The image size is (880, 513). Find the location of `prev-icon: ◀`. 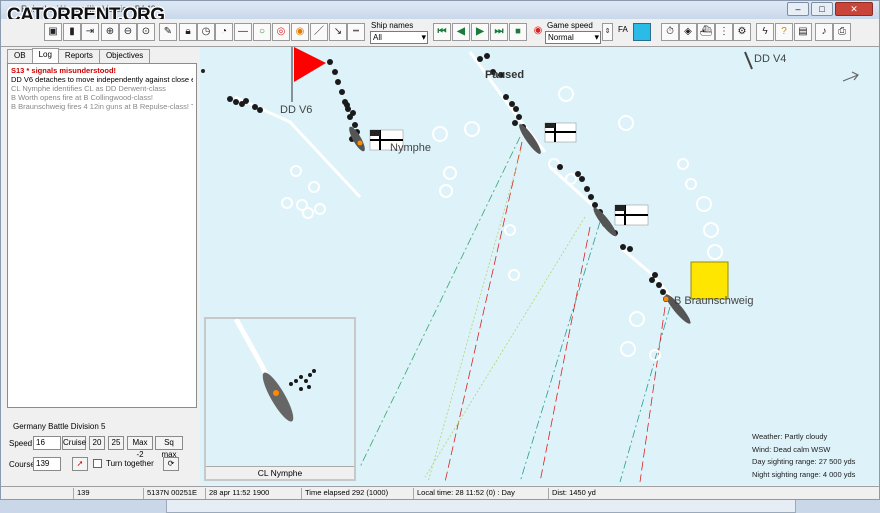

prev-icon: ◀ is located at coordinates (461, 32).